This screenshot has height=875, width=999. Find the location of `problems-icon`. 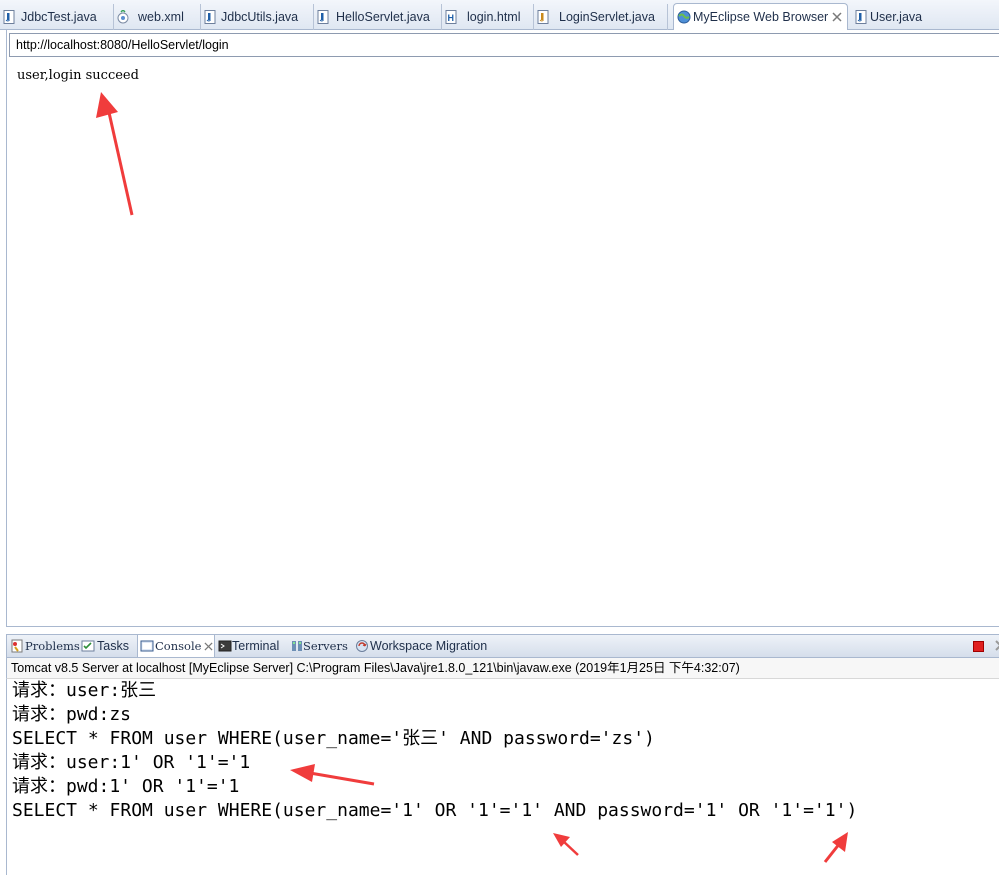

problems-icon is located at coordinates (17, 646).